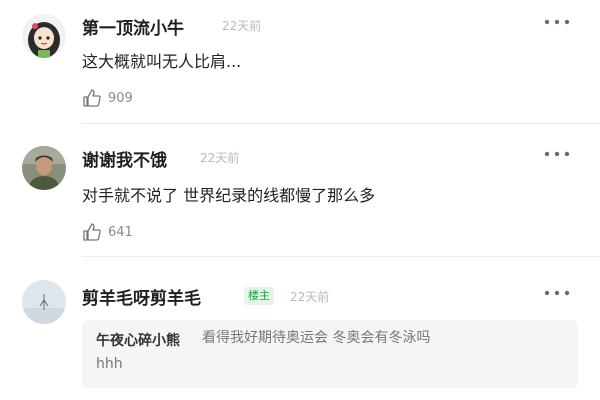 The height and width of the screenshot is (400, 600). I want to click on reply-text-continued: hhh, so click(109, 364).